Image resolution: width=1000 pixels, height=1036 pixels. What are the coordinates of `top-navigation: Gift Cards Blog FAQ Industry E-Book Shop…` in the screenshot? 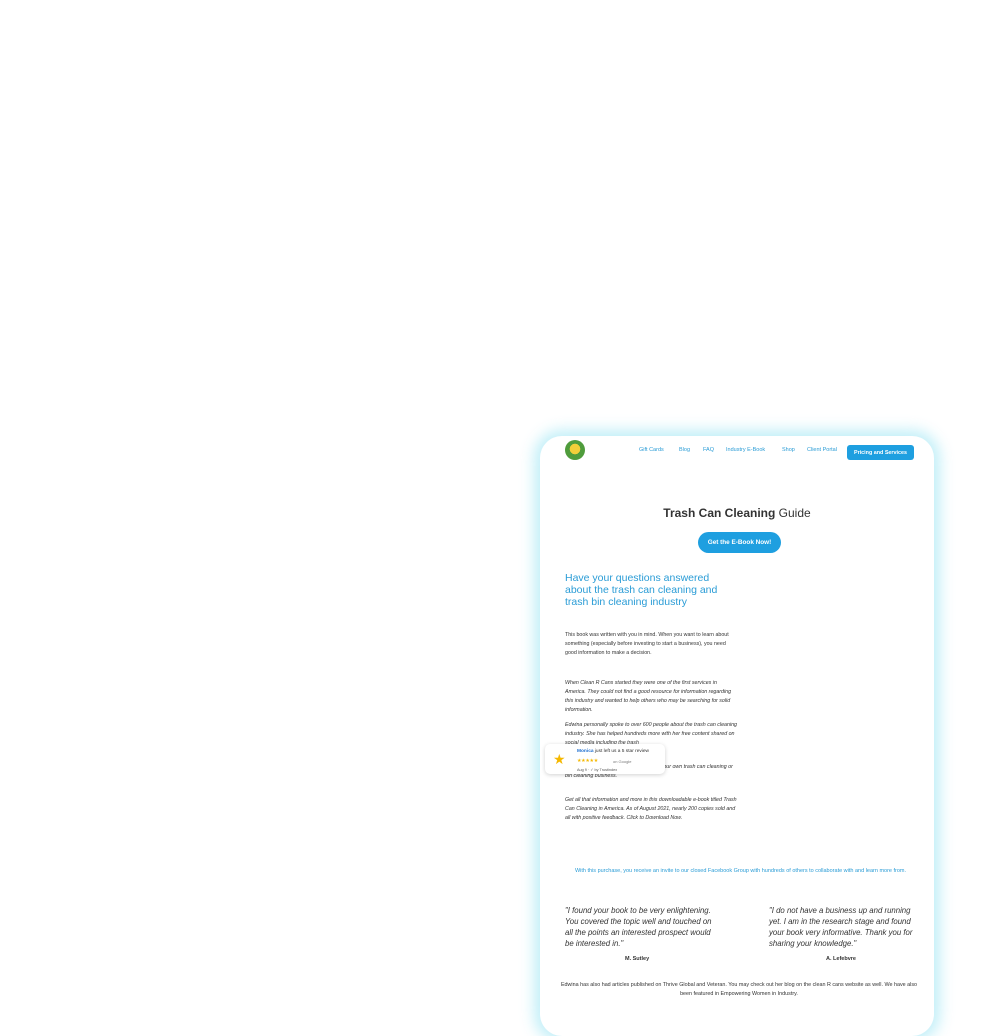 It's located at (737, 451).